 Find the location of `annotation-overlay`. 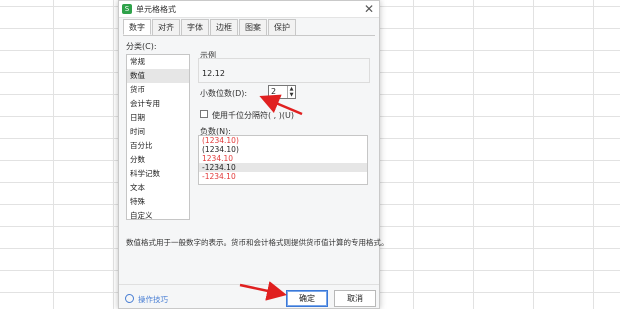

annotation-overlay is located at coordinates (271, 197).